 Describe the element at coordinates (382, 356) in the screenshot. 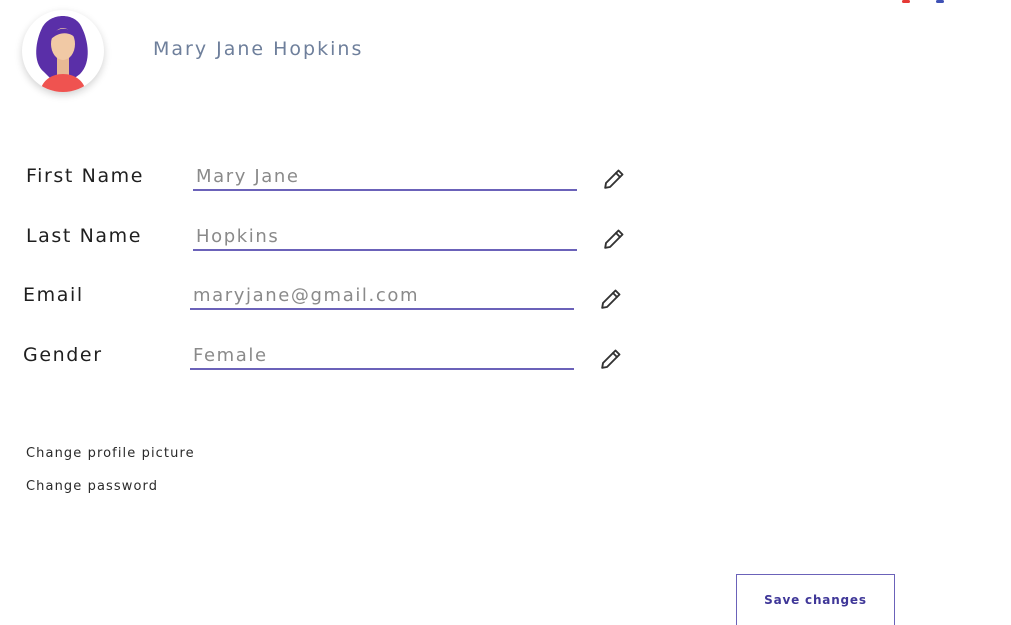

I see `gender-input` at that location.